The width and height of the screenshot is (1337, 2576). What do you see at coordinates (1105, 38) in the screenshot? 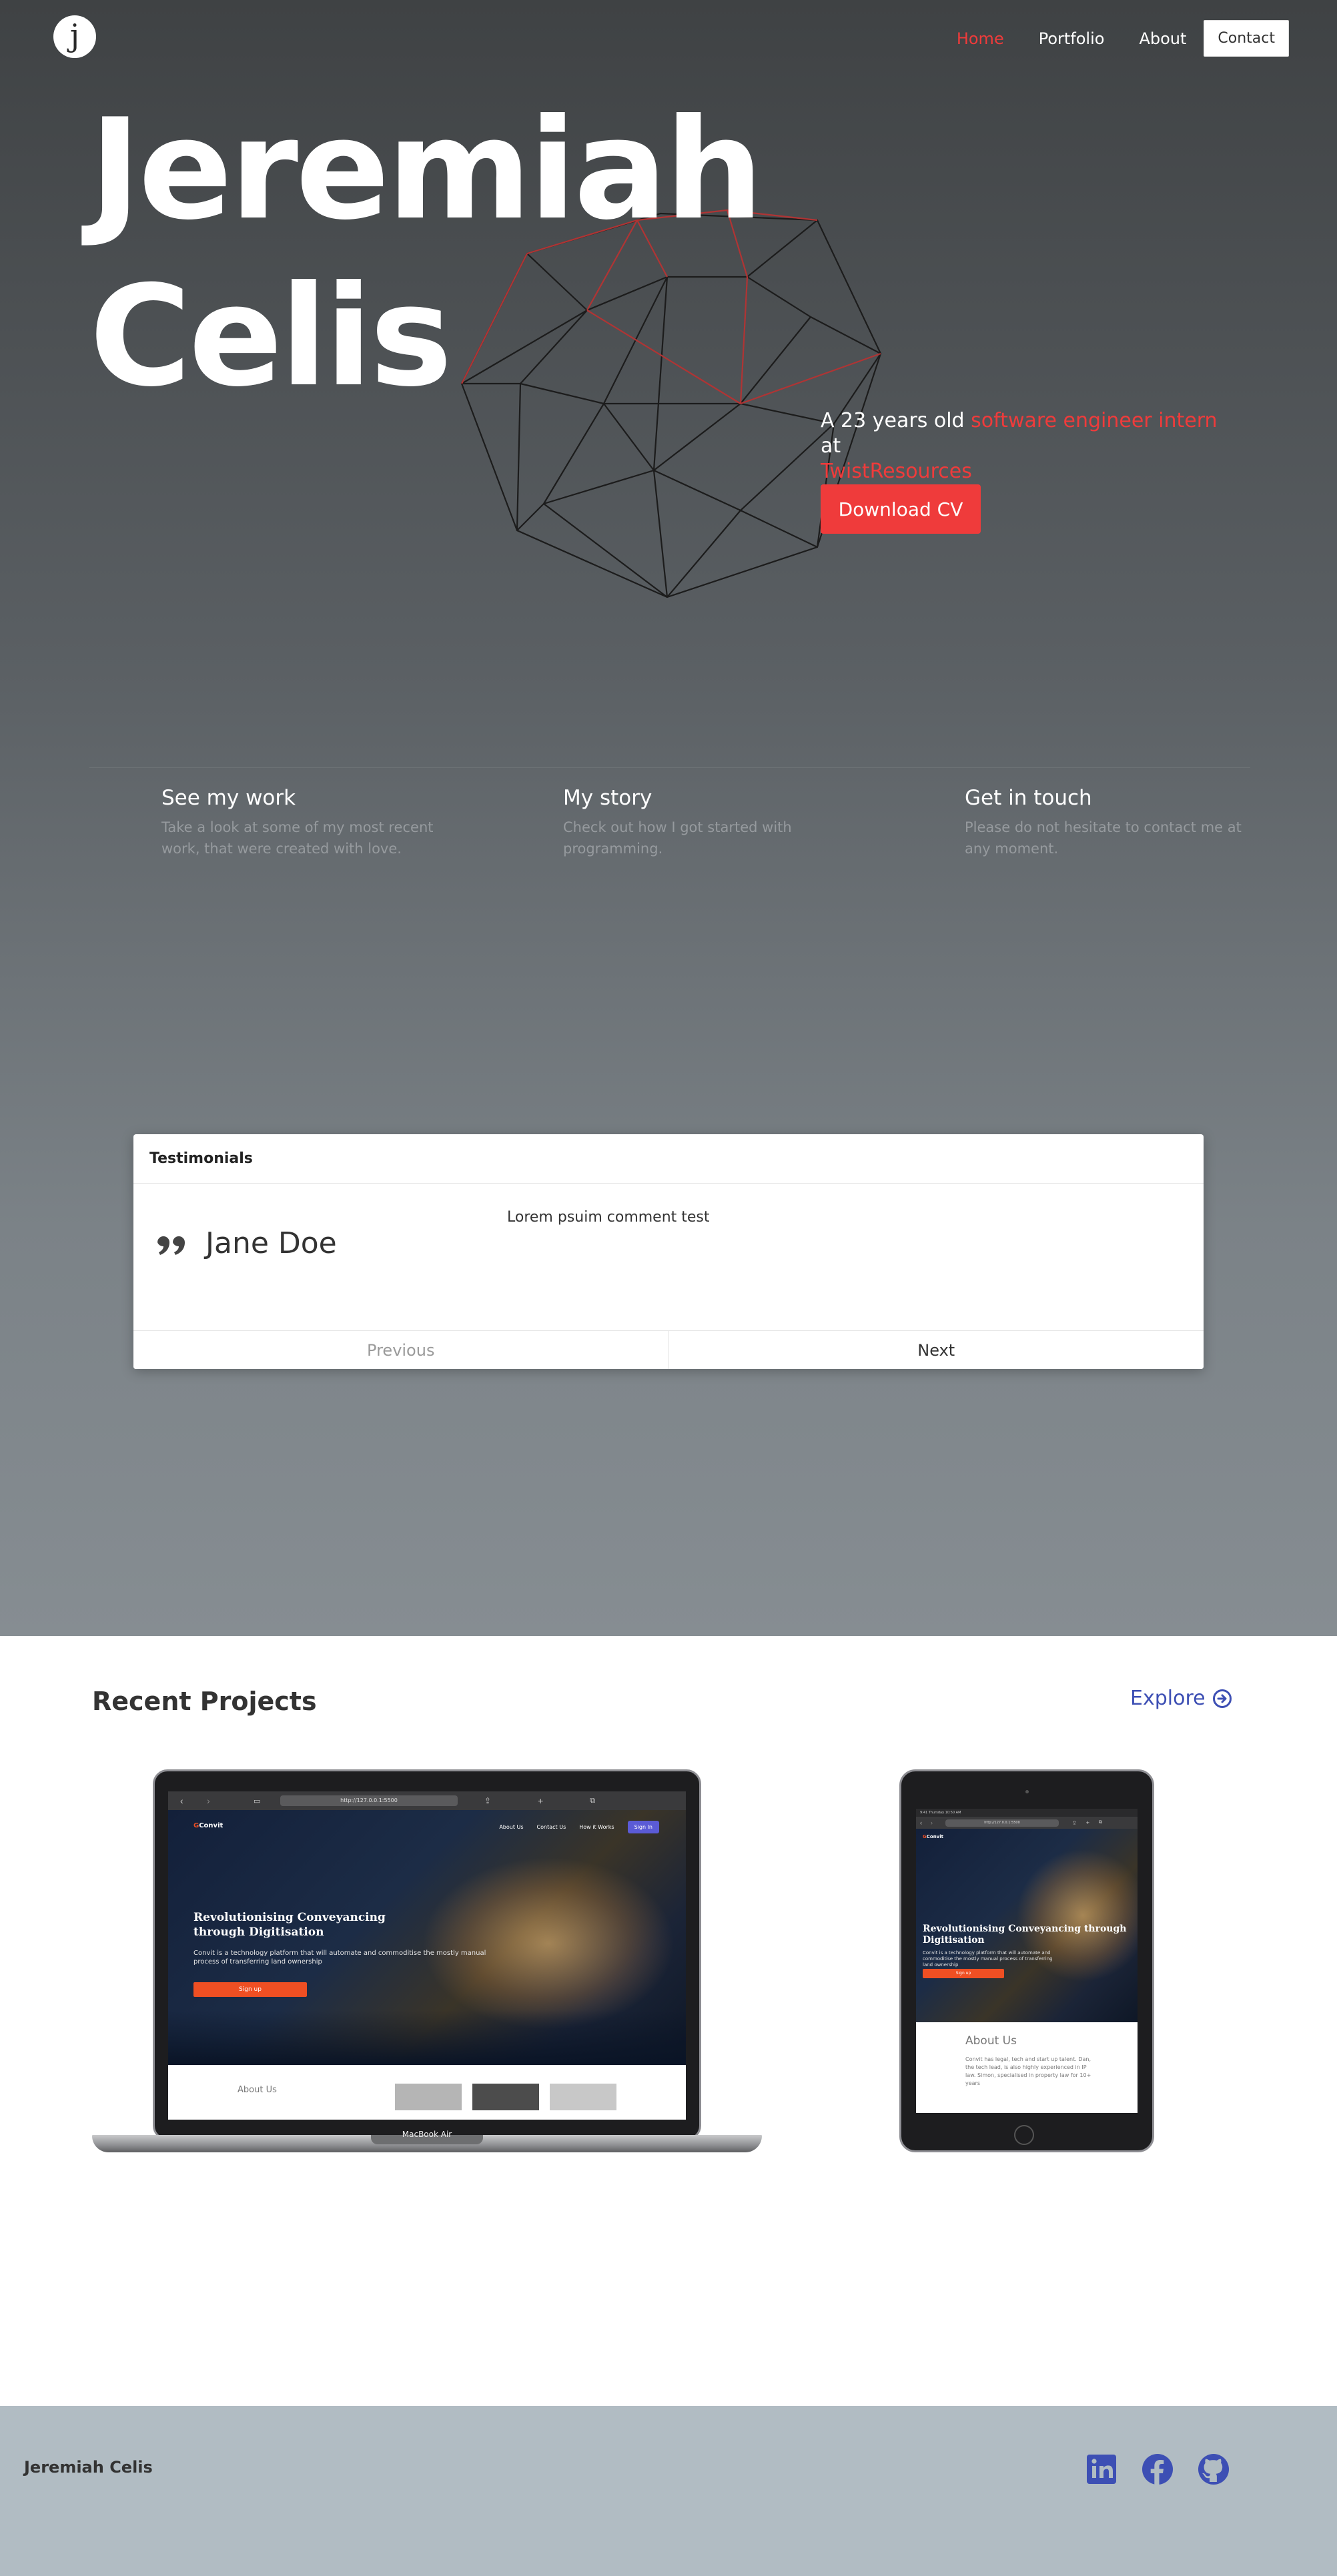
I see `main-nav: Home Portfolio About Contact` at bounding box center [1105, 38].